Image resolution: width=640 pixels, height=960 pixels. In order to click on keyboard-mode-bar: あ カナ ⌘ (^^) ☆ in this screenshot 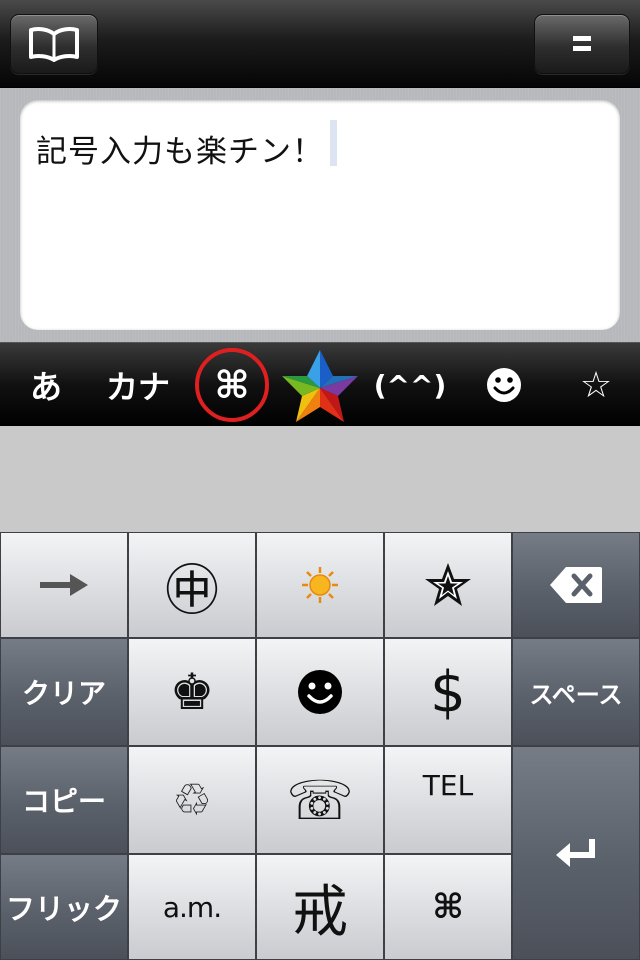, I will do `click(320, 384)`.